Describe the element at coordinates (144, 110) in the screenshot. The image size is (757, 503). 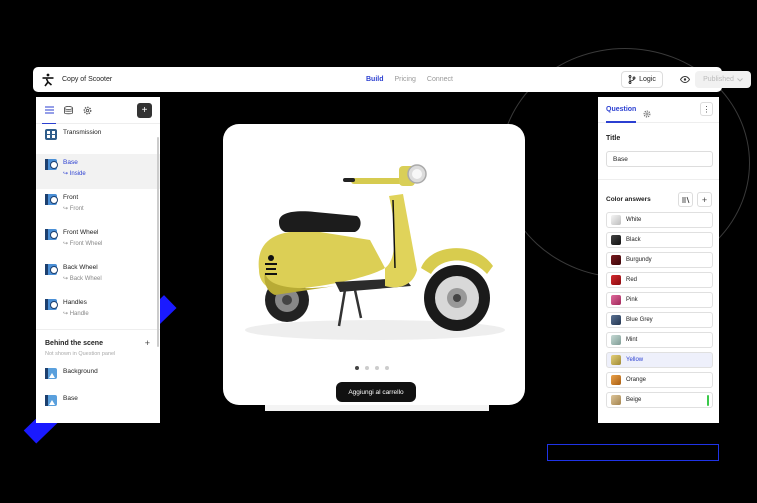
I see `add-layer-button: +` at that location.